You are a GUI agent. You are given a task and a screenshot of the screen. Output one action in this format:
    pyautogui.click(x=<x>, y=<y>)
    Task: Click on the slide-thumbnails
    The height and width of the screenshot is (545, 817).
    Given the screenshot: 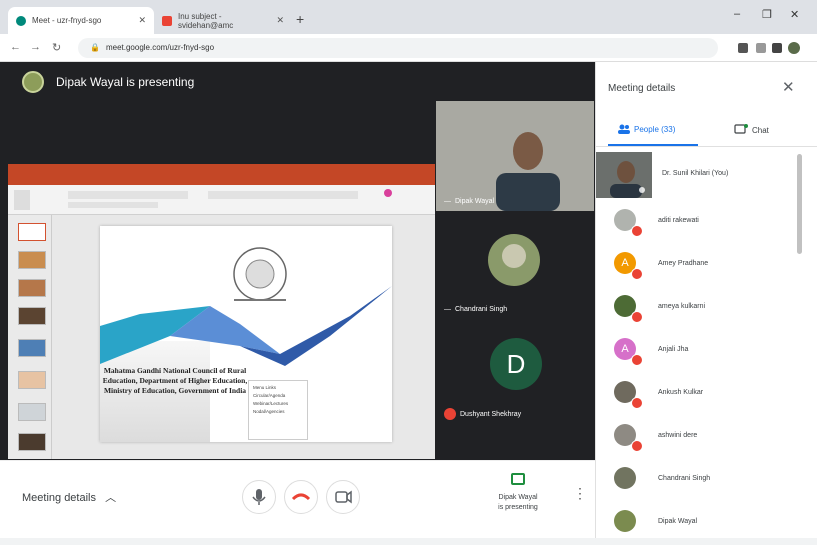 What is the action you would take?
    pyautogui.click(x=30, y=337)
    